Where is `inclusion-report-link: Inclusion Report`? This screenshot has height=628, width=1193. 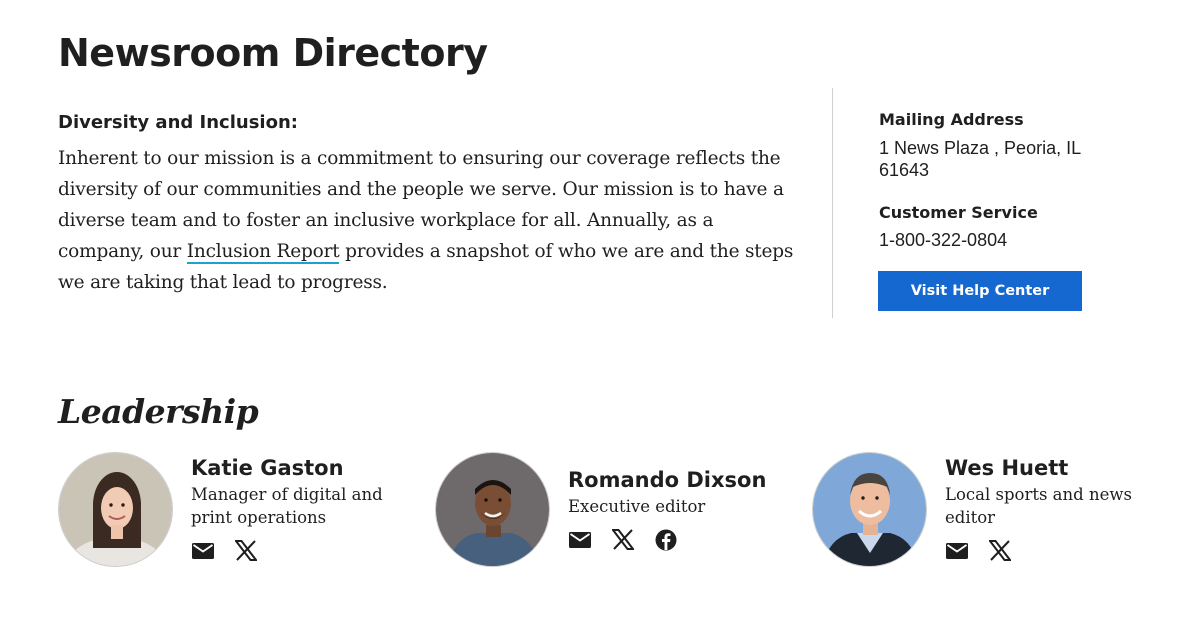
inclusion-report-link: Inclusion Report is located at coordinates (263, 252).